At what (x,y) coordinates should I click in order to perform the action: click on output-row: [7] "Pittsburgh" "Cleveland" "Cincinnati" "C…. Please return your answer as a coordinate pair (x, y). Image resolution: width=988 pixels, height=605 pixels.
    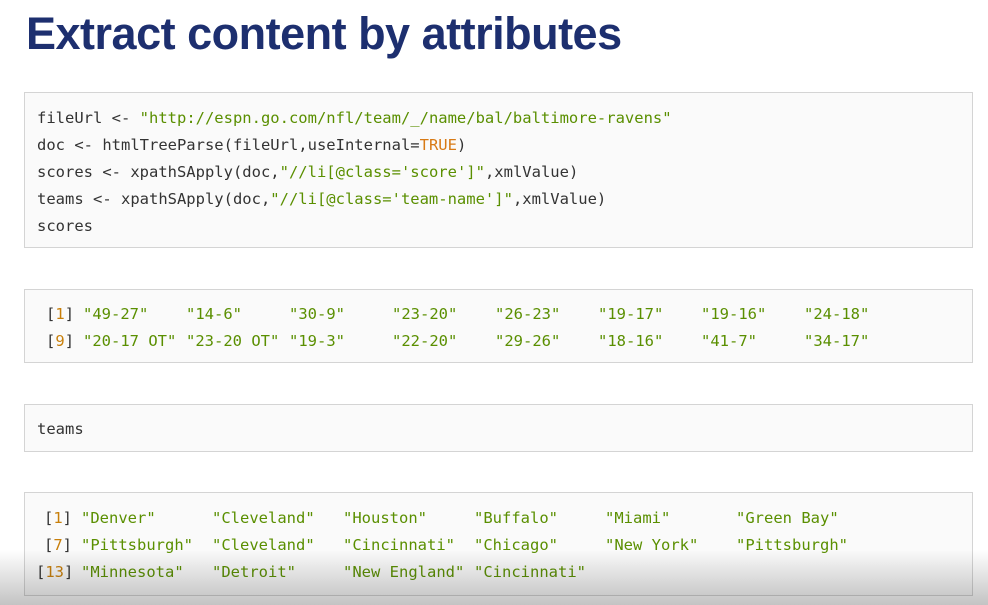
    Looking at the image, I should click on (504, 545).